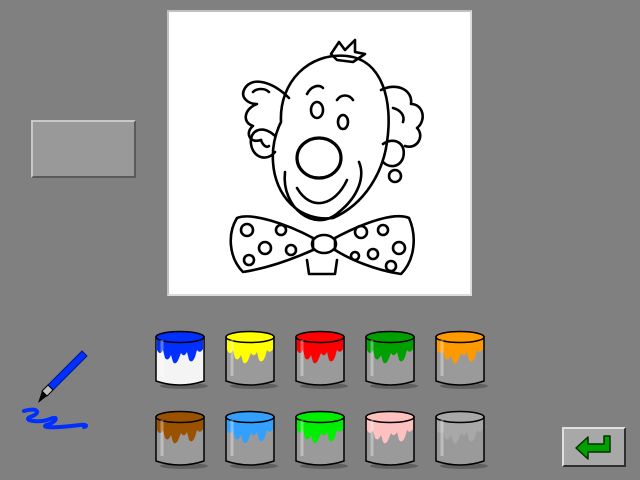  I want to click on paint-bucket-gray, so click(462, 439).